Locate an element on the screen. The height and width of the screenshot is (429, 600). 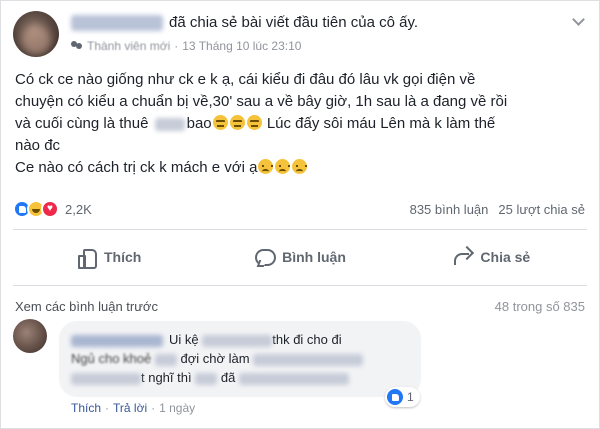
author-avatar is located at coordinates (36, 34).